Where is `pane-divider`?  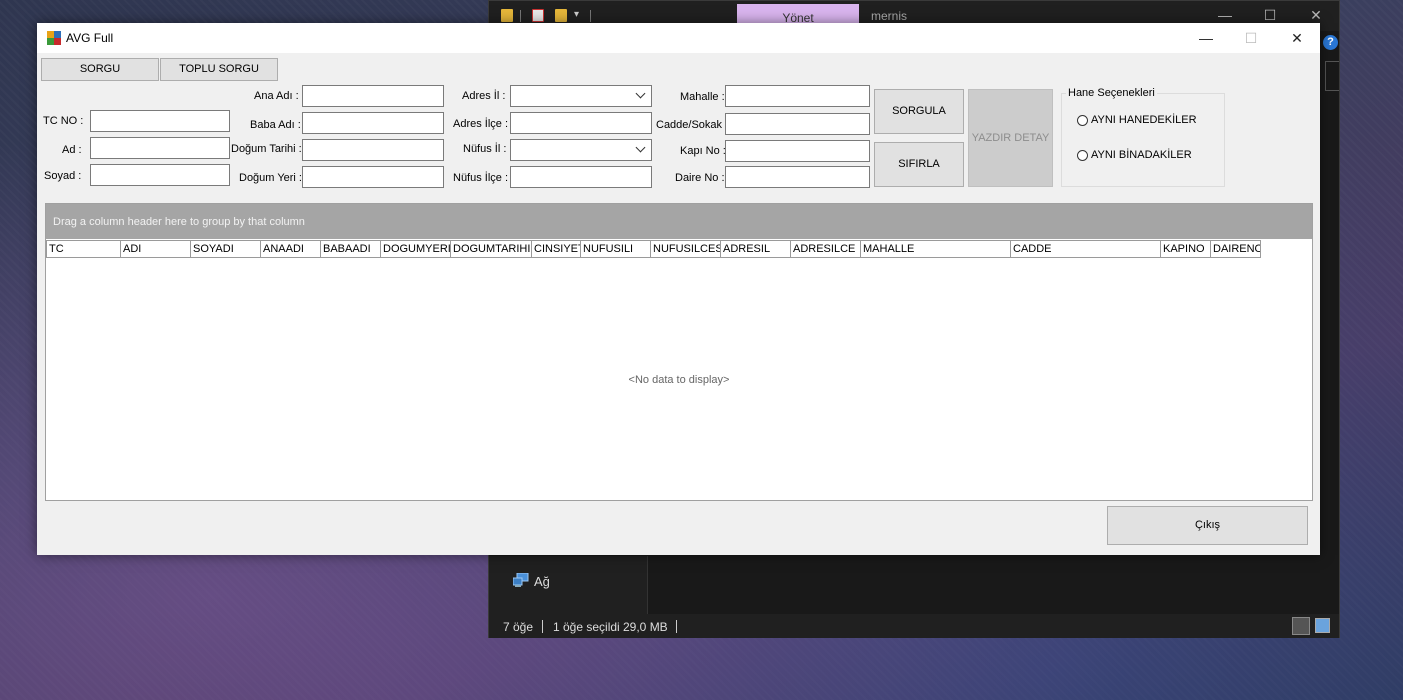
pane-divider is located at coordinates (647, 585).